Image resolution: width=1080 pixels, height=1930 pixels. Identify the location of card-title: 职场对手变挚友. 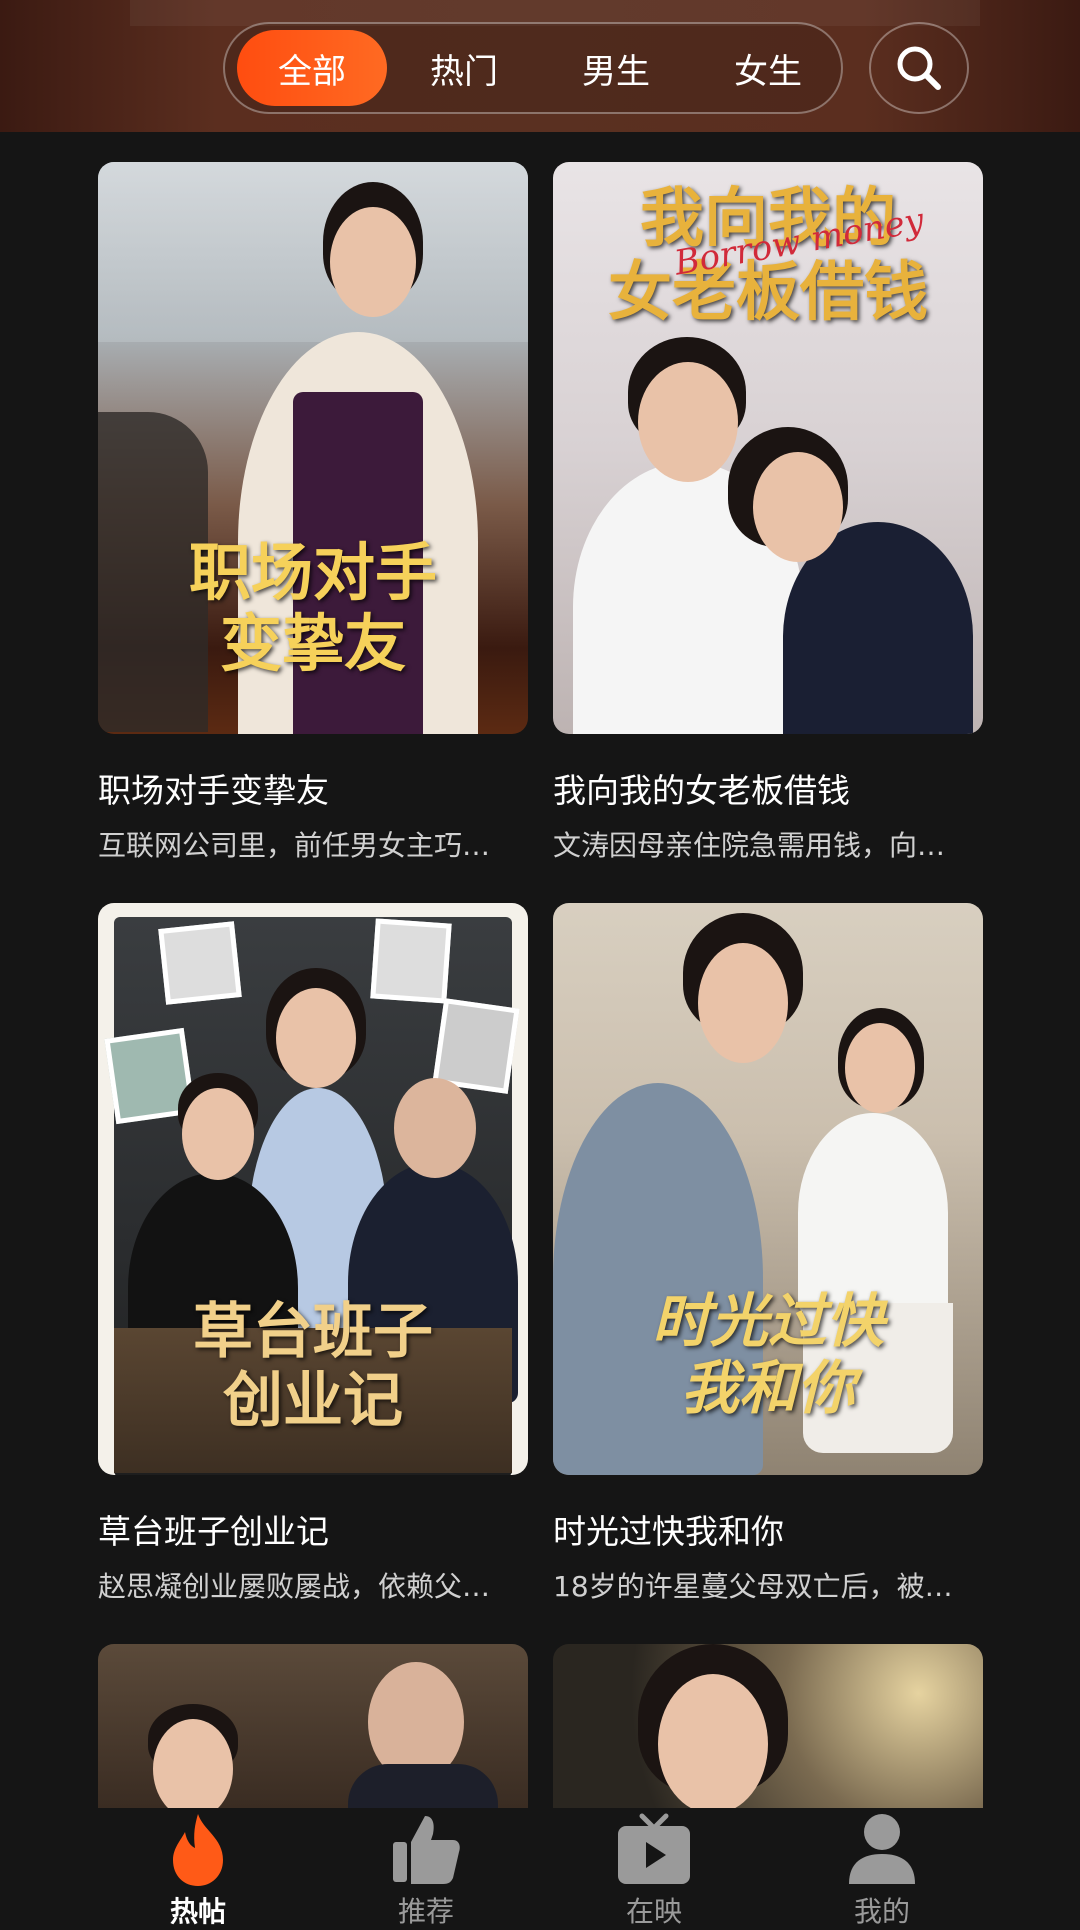
(313, 788).